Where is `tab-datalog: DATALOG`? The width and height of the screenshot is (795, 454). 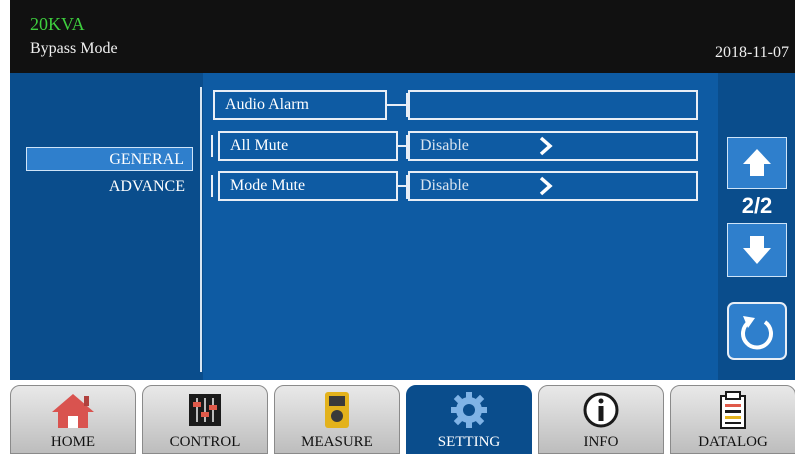
tab-datalog: DATALOG is located at coordinates (732, 419).